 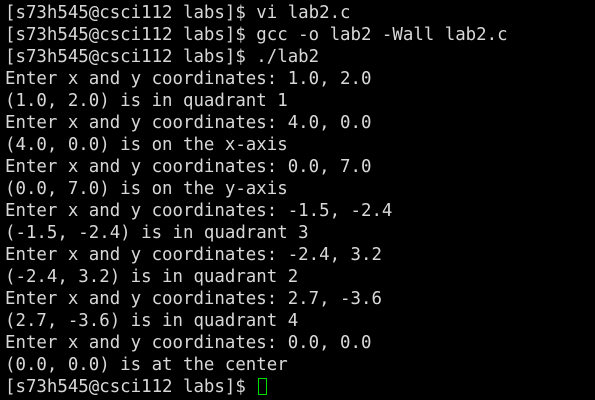 What do you see at coordinates (146, 145) in the screenshot?
I see `terminal-line-output-2: (4.0, 0.0) is on the x-axis` at bounding box center [146, 145].